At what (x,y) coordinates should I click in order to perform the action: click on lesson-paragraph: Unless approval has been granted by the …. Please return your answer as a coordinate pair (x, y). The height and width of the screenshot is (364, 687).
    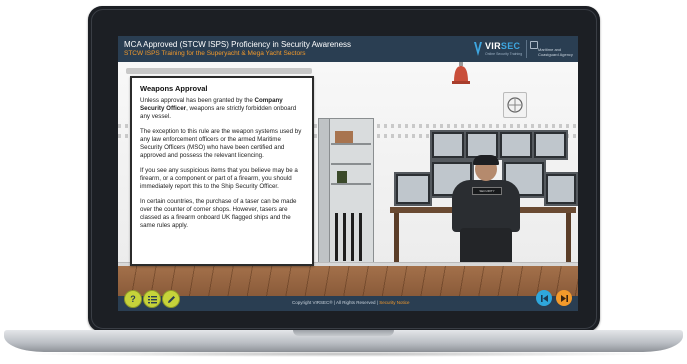
    Looking at the image, I should click on (222, 109).